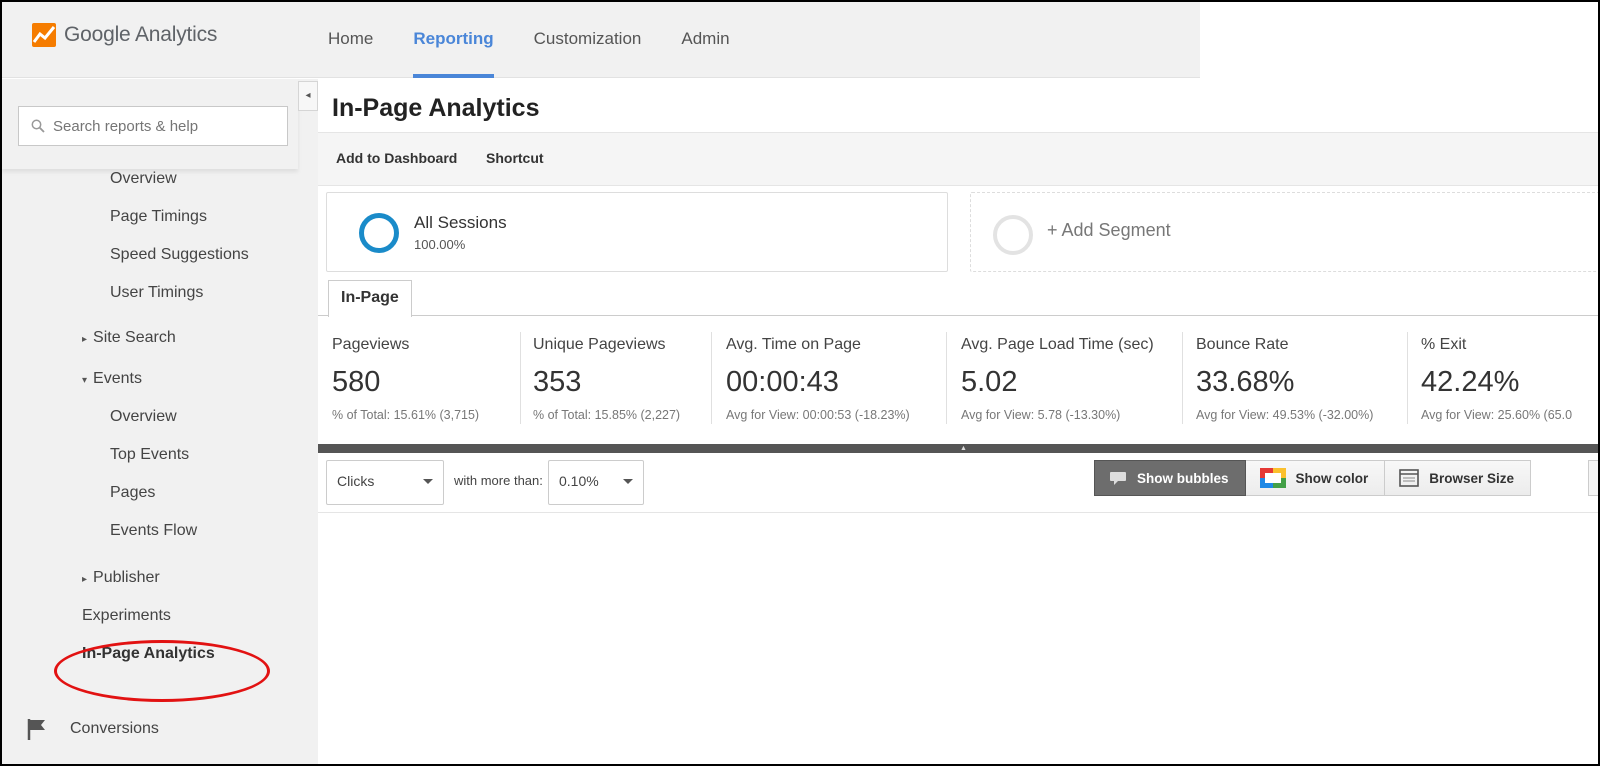 The width and height of the screenshot is (1600, 766). What do you see at coordinates (143, 417) in the screenshot?
I see `sidebar-item-events-overview: Overview` at bounding box center [143, 417].